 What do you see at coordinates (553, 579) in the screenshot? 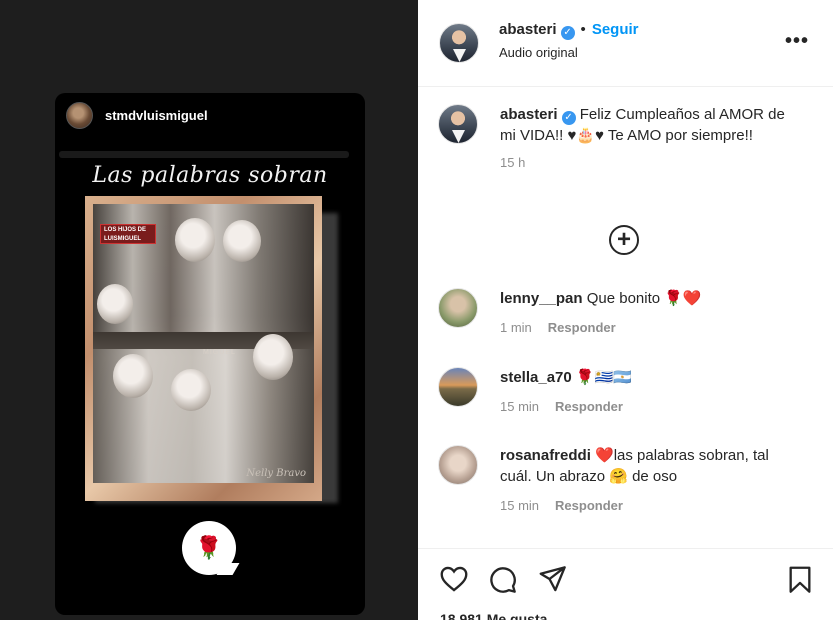
I see `share-icon` at bounding box center [553, 579].